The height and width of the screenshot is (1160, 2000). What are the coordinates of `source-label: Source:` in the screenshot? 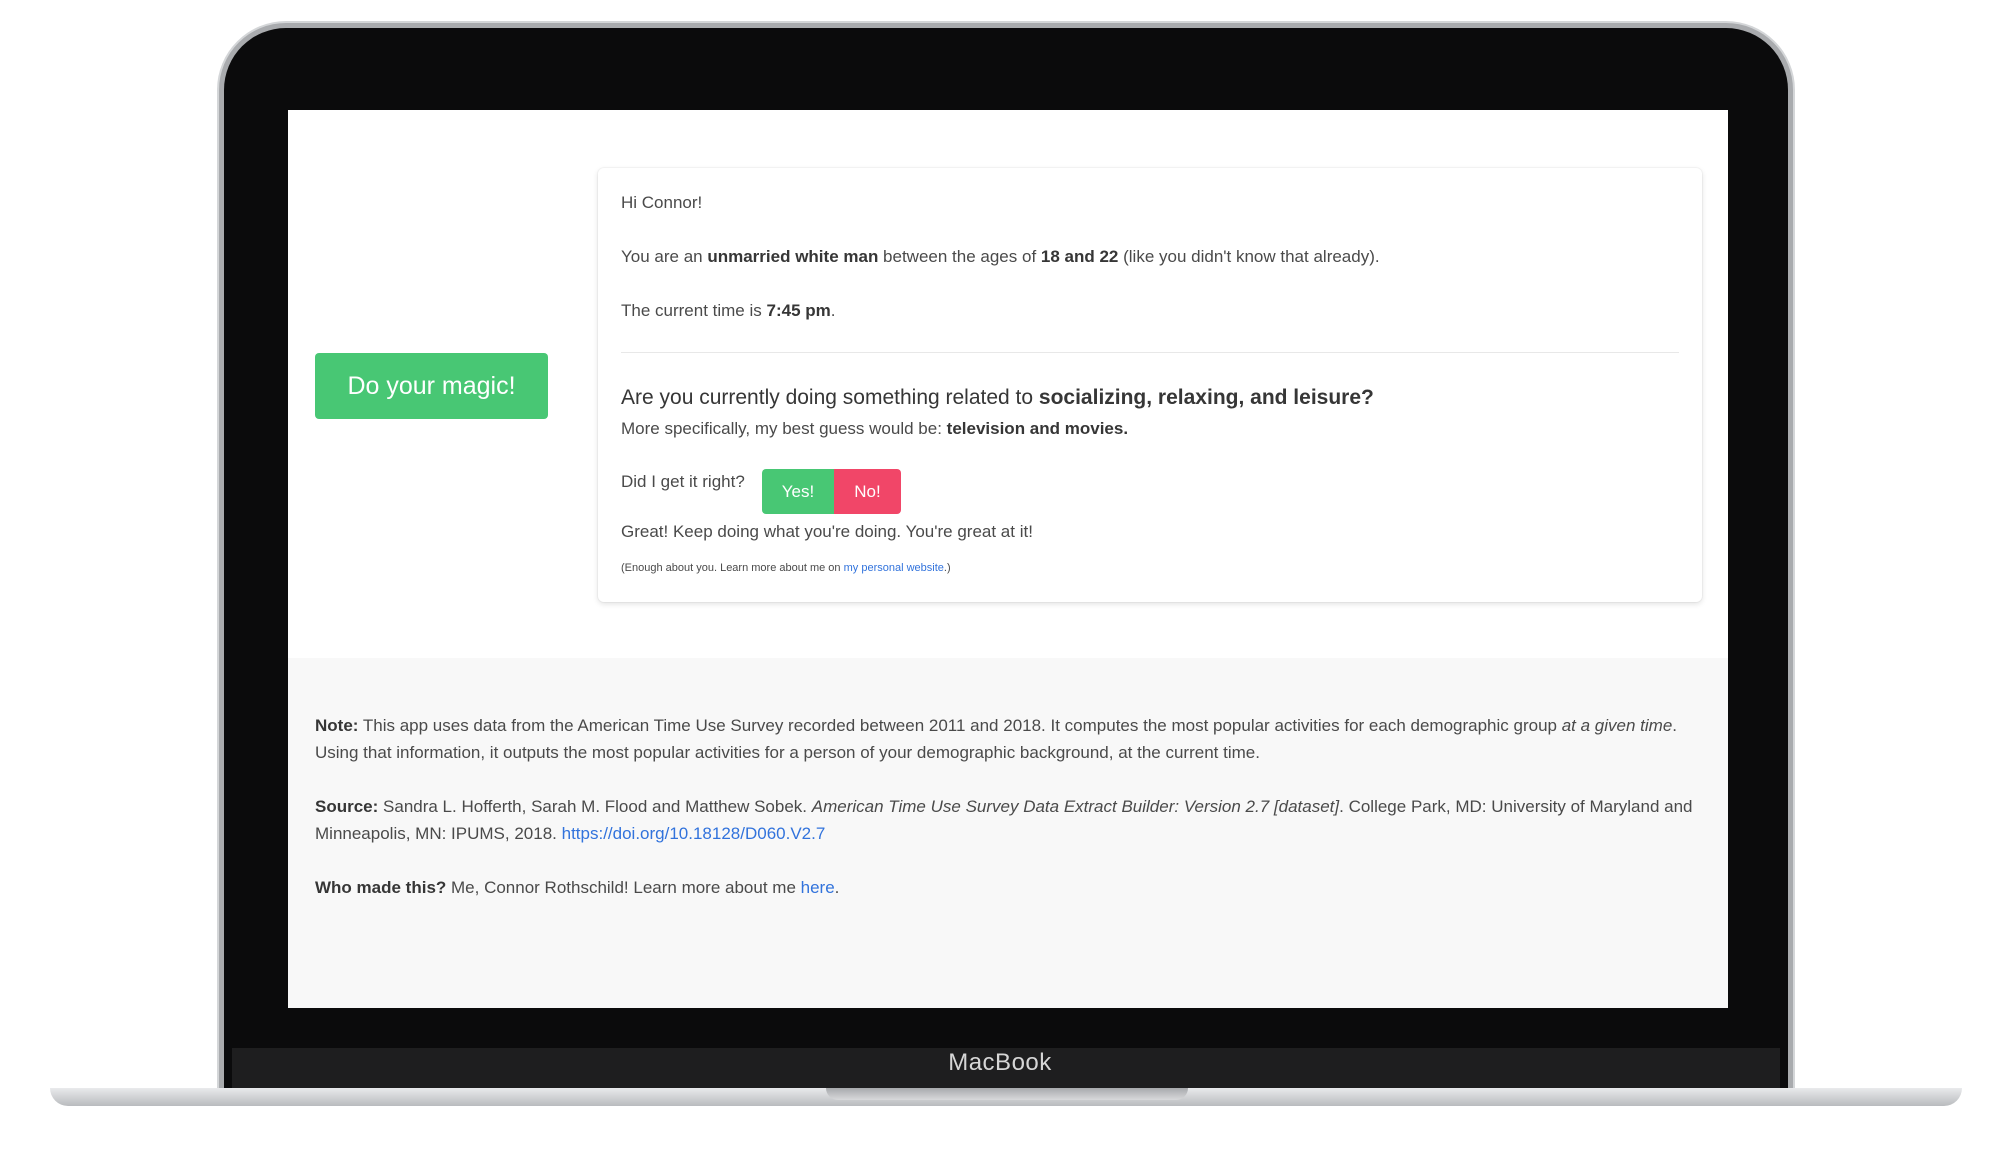 It's located at (347, 806).